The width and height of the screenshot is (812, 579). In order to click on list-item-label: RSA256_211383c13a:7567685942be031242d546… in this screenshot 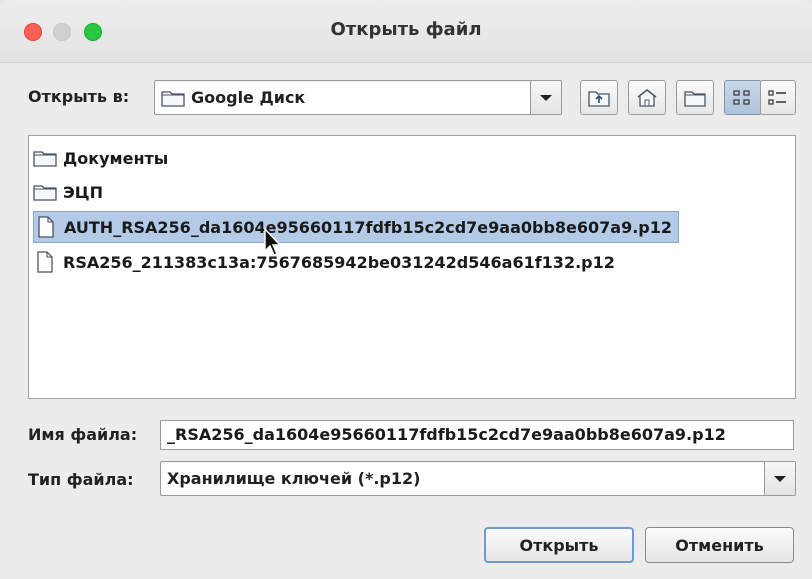, I will do `click(339, 262)`.